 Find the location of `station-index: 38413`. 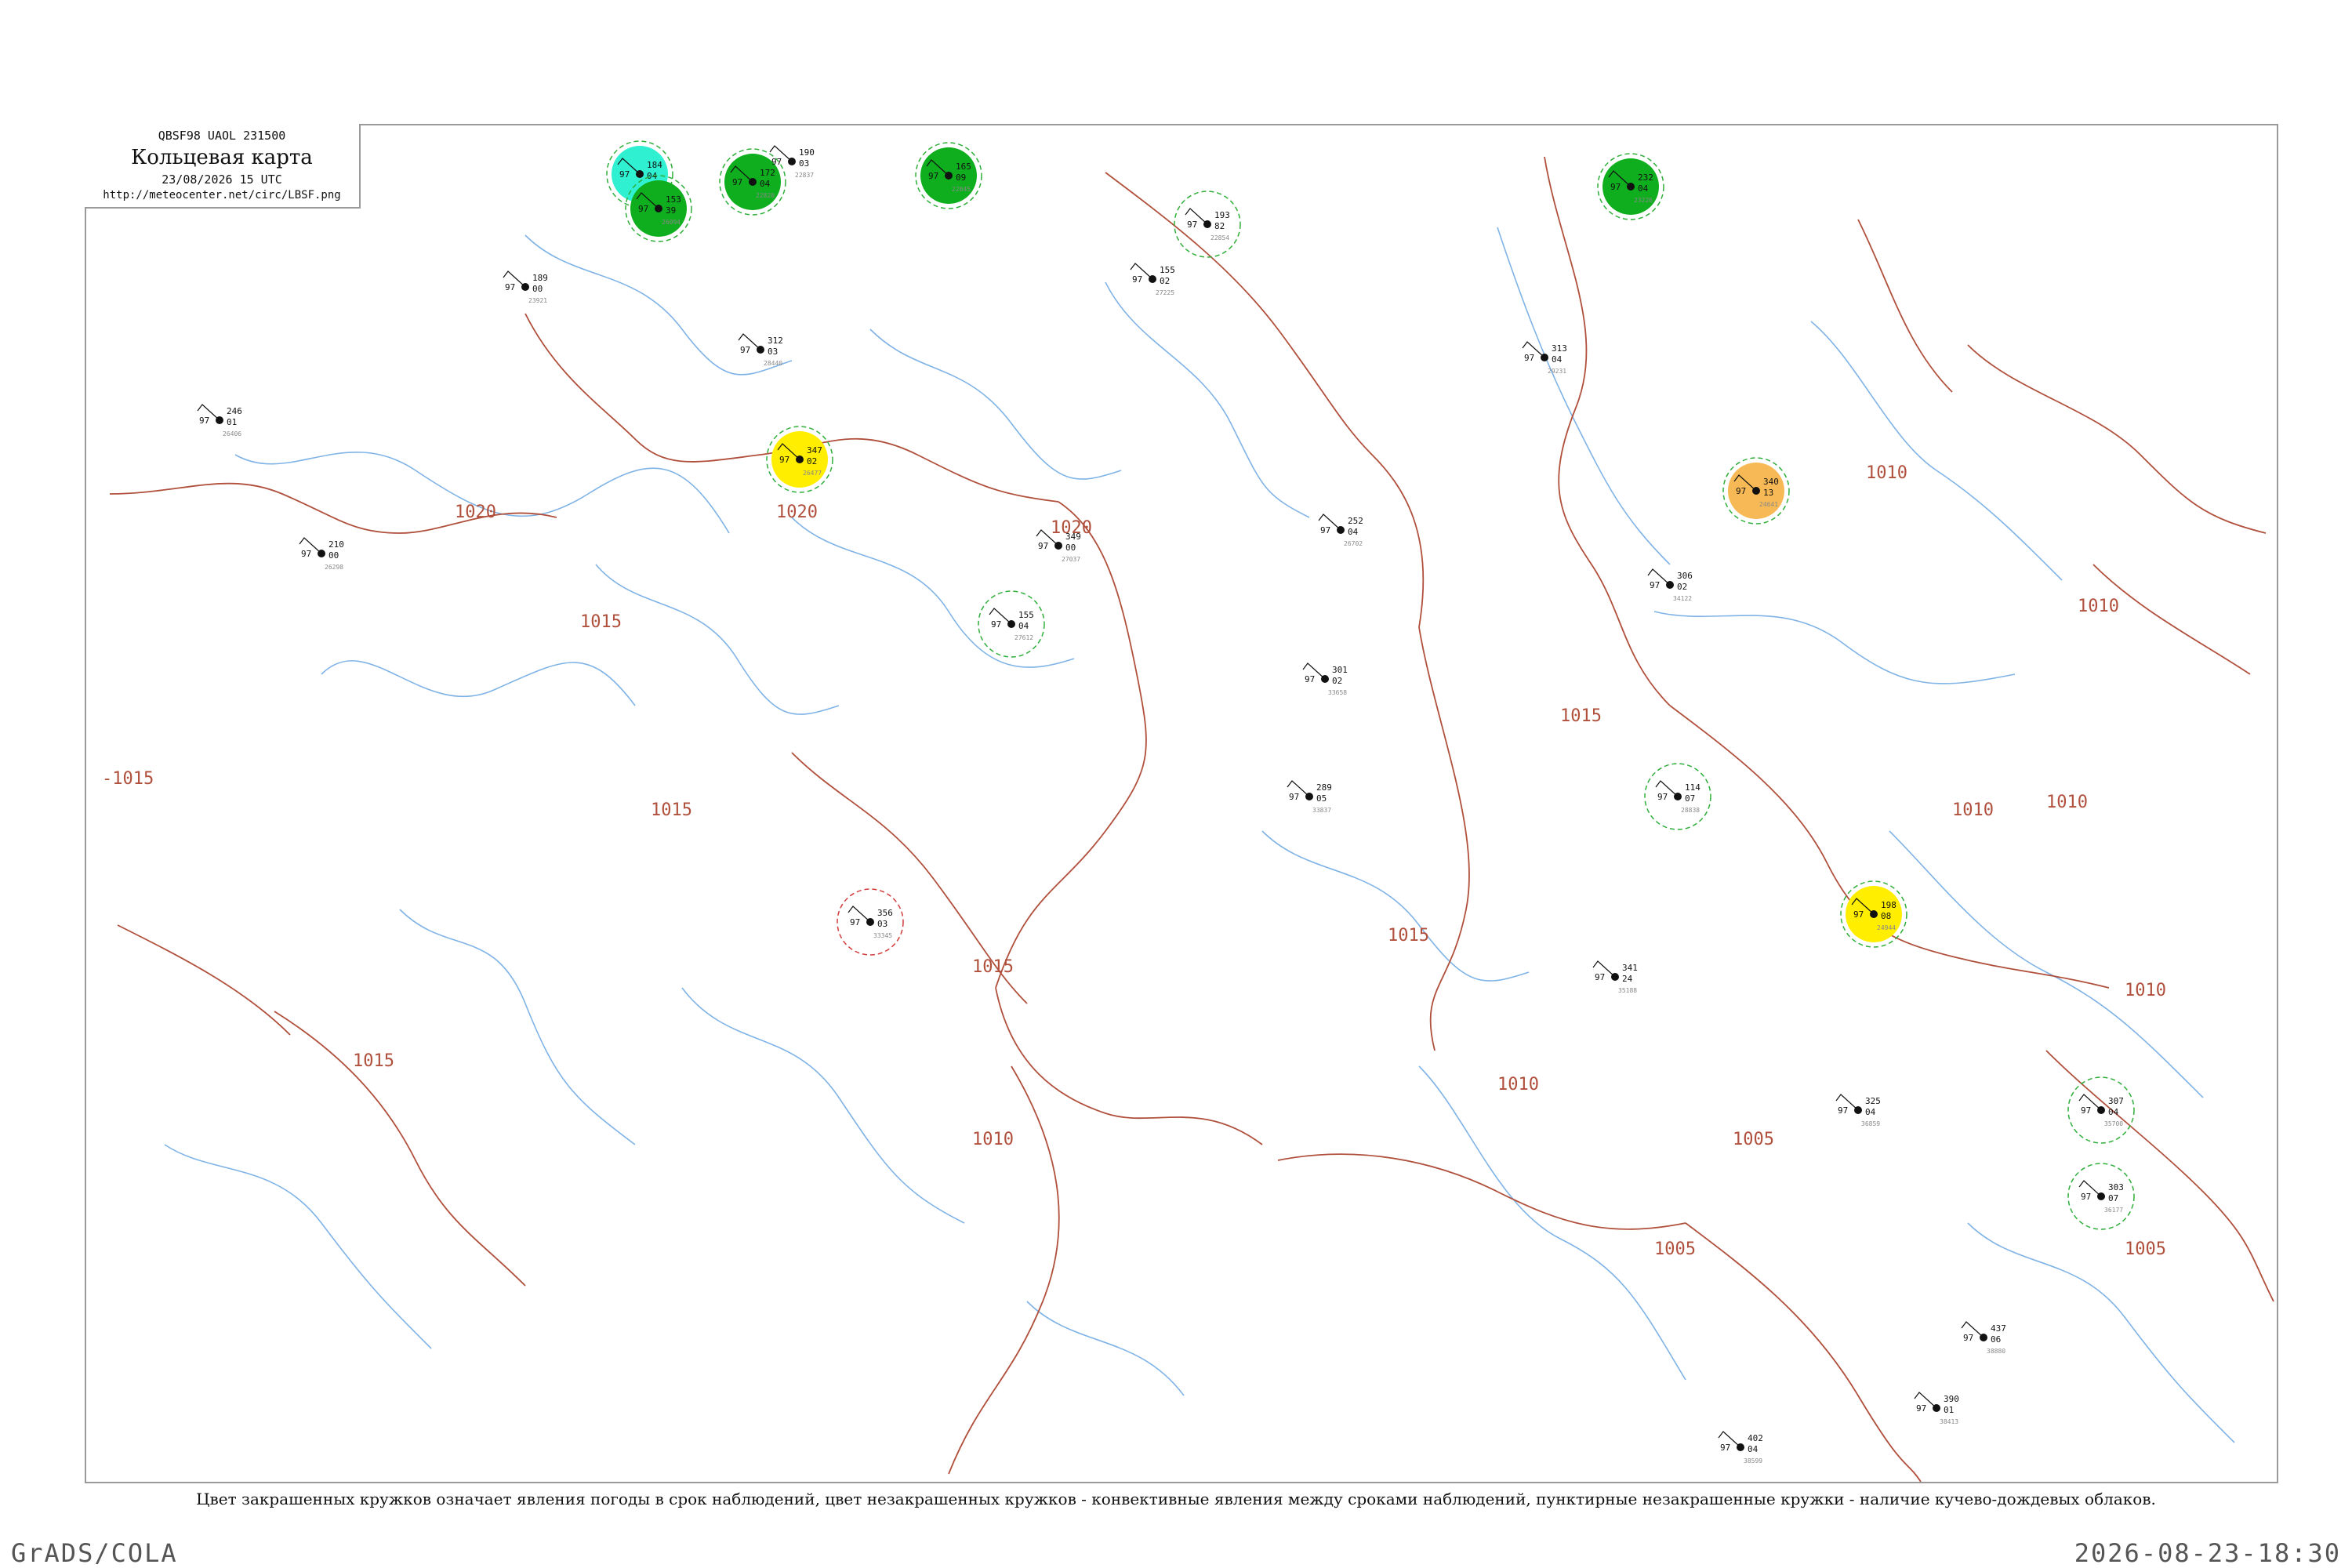

station-index: 38413 is located at coordinates (1949, 1421).